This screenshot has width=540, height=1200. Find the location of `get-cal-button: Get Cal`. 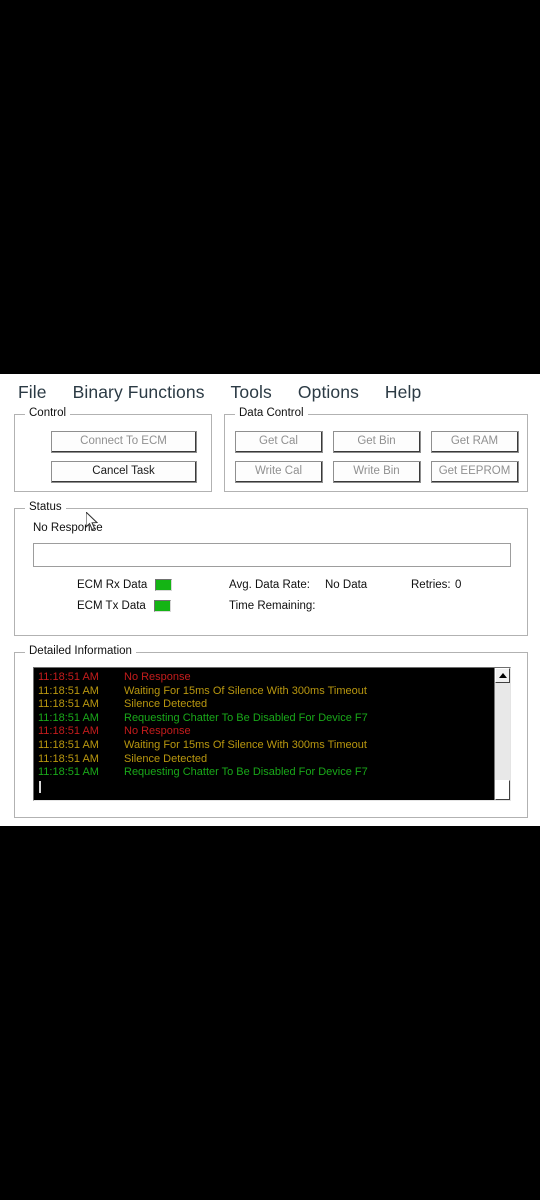

get-cal-button: Get Cal is located at coordinates (279, 442).